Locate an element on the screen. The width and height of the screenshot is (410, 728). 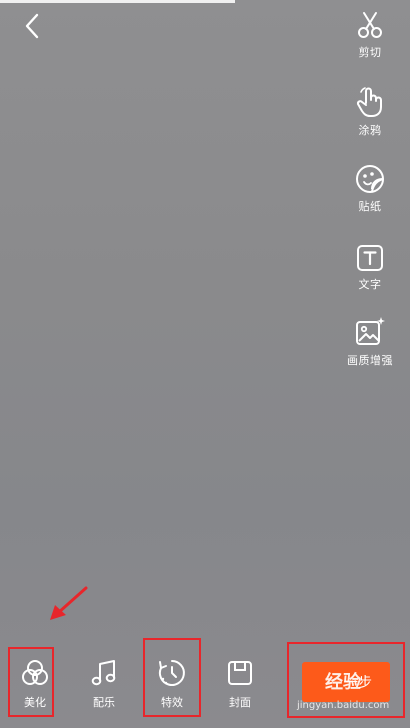
tool-label: 贴纸 is located at coordinates (370, 206).